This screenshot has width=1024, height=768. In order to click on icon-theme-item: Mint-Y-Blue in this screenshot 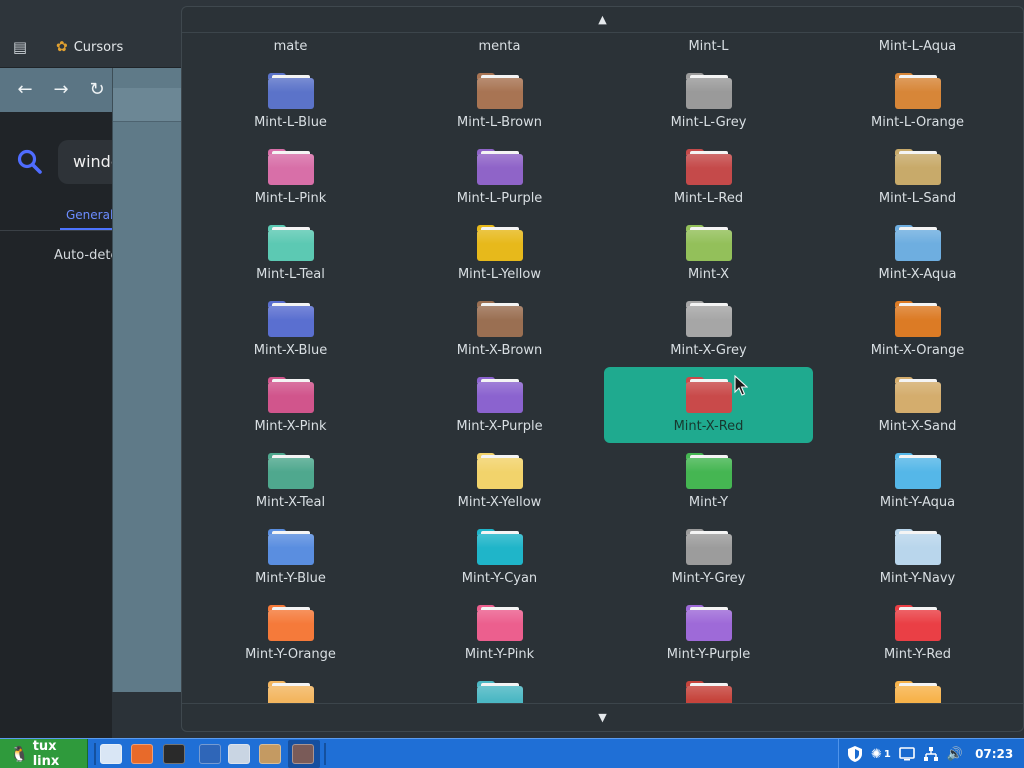, I will do `click(290, 557)`.